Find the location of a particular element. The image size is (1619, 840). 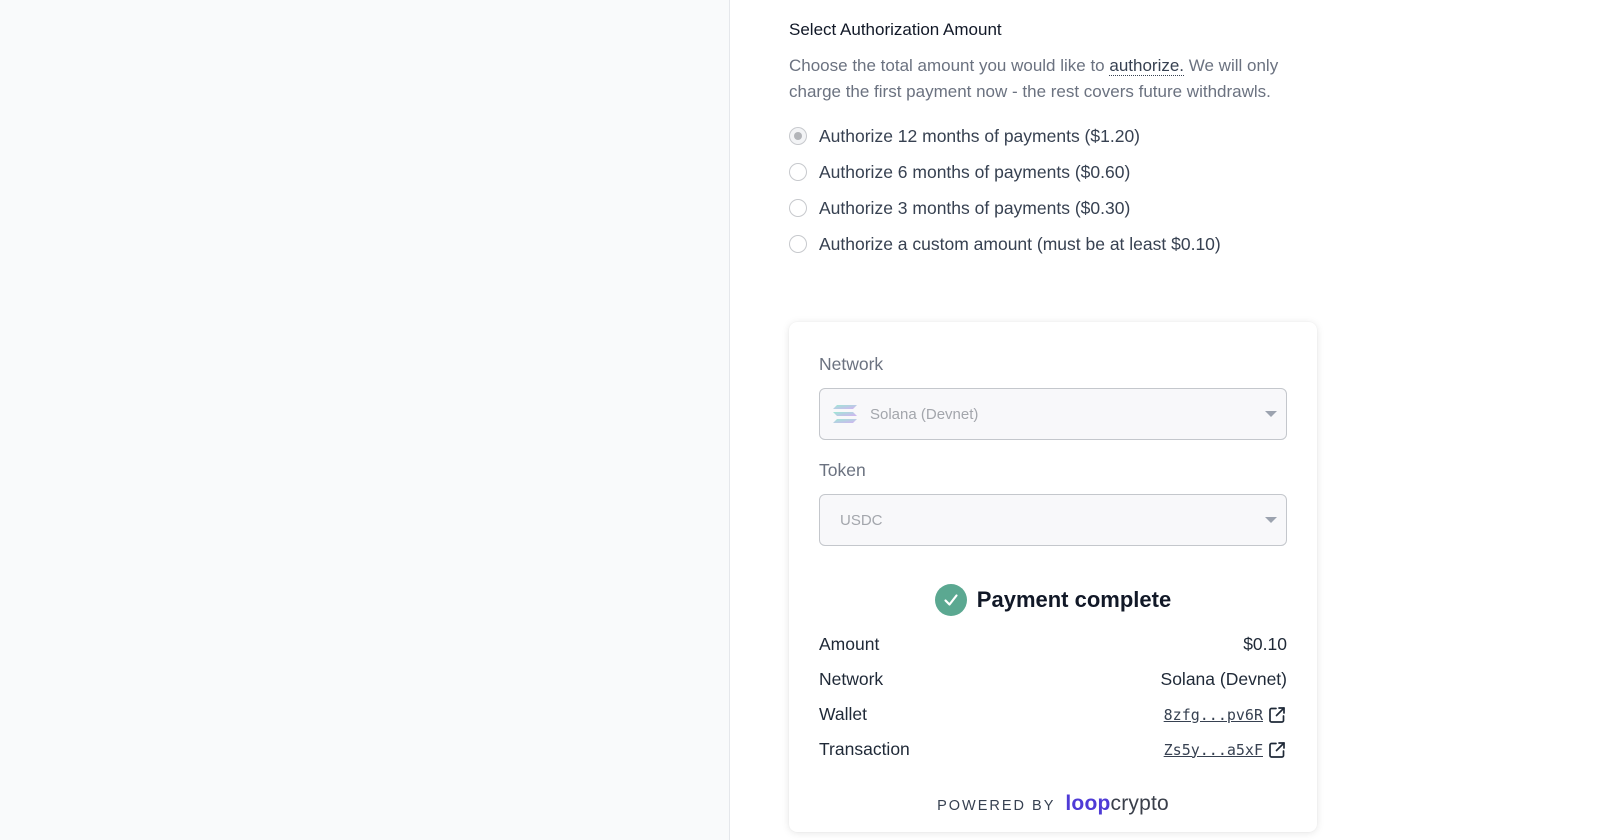

authorization-title: Select Authorization Amount is located at coordinates (895, 29).